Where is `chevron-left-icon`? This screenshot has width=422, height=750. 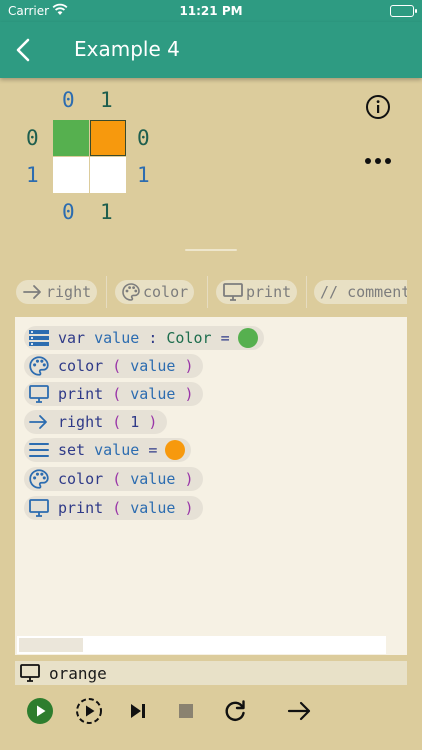
chevron-left-icon is located at coordinates (23, 50).